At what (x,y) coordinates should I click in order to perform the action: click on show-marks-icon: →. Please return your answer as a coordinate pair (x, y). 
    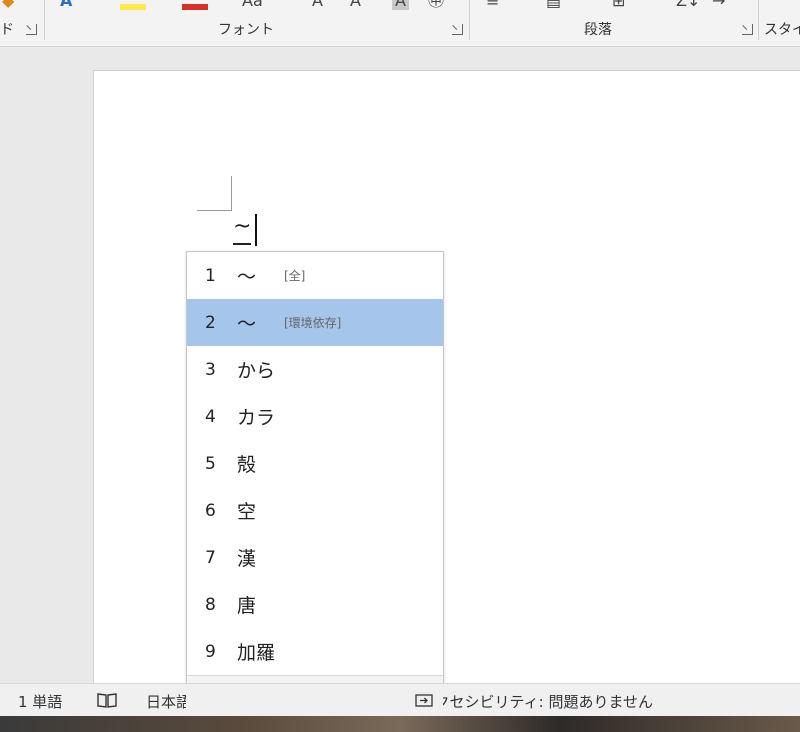
    Looking at the image, I should click on (718, 5).